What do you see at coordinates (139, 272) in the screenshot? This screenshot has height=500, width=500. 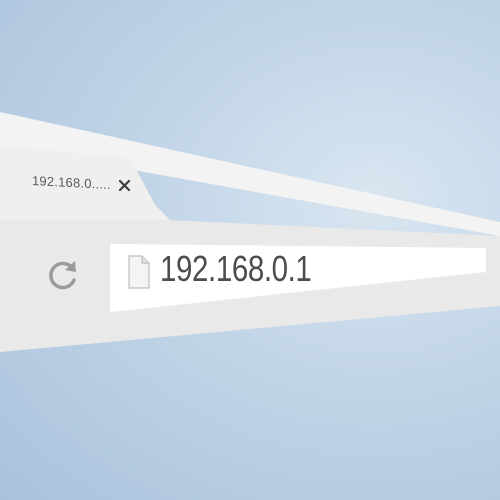 I see `page-icon` at bounding box center [139, 272].